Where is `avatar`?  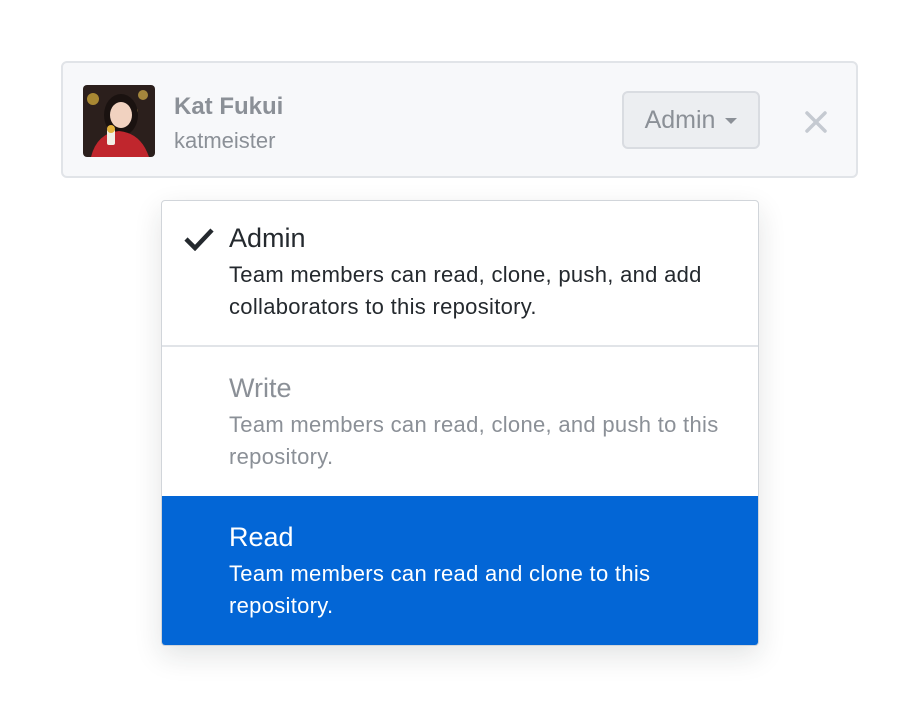
avatar is located at coordinates (119, 121).